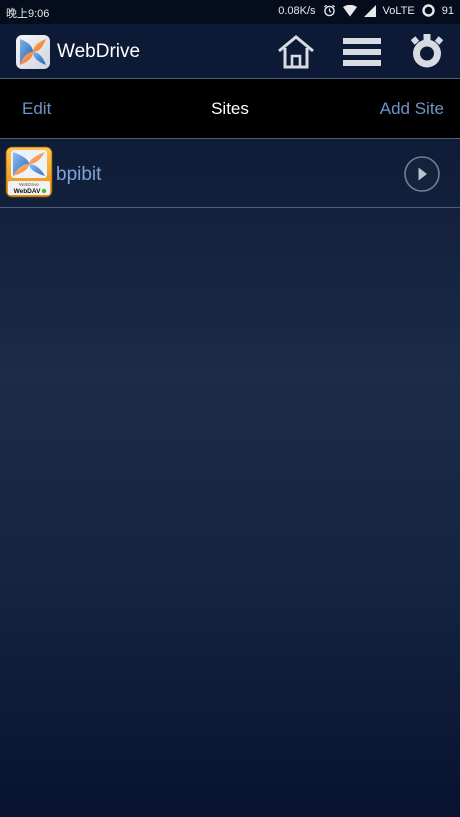 This screenshot has width=460, height=817. What do you see at coordinates (79, 174) in the screenshot?
I see `site-name: bpibit` at bounding box center [79, 174].